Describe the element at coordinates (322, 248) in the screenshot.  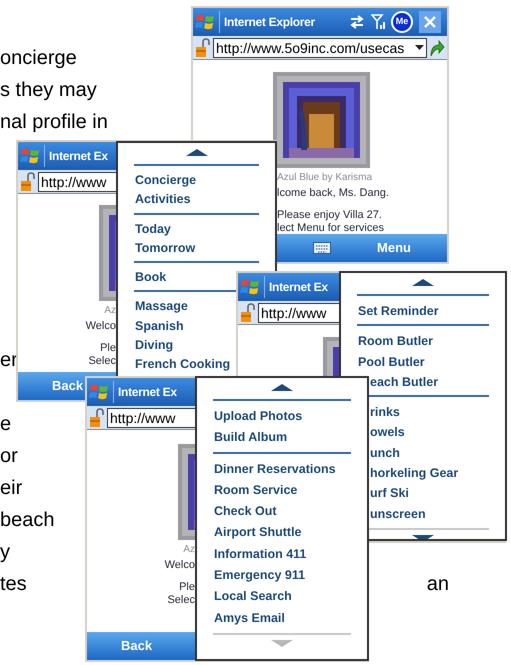
I see `keyboard-icon` at that location.